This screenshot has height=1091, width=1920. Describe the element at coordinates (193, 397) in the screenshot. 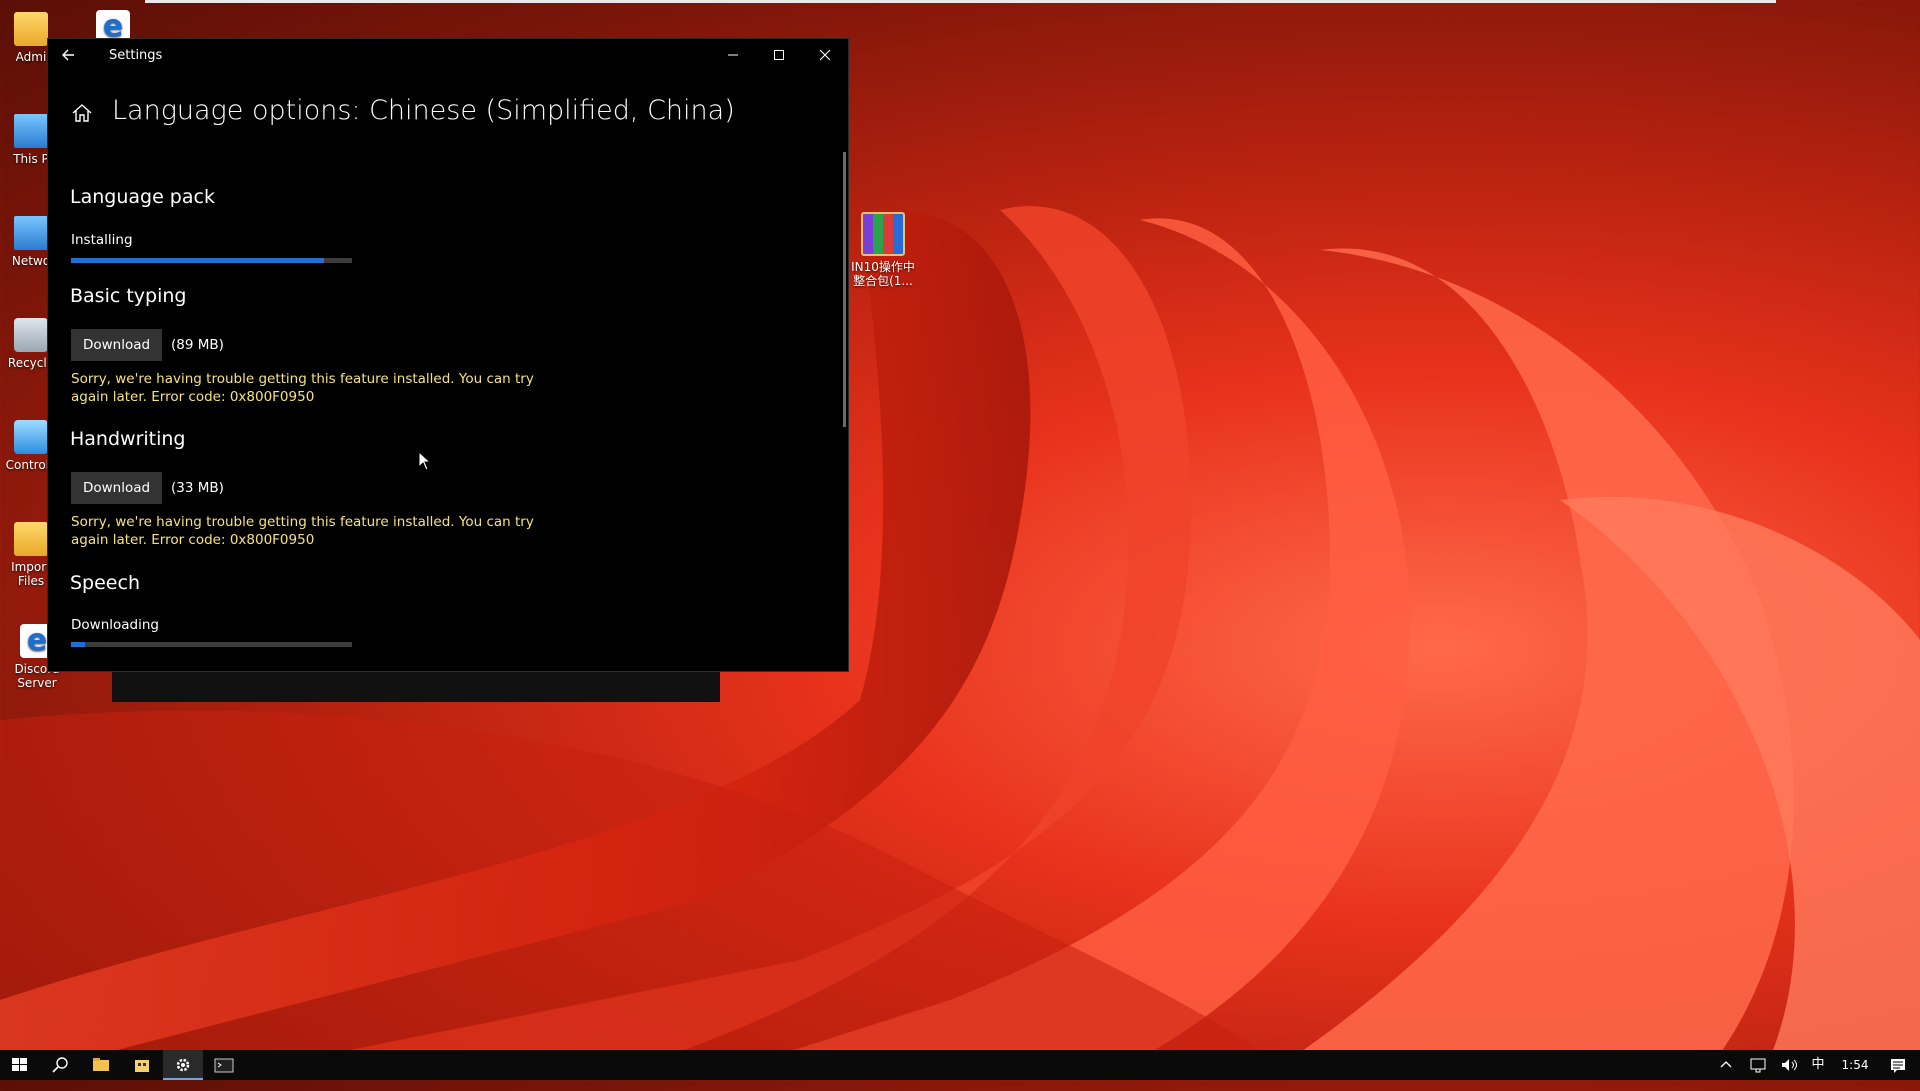

I see `basic-typing-error-line-2: again later. Error code: 0x800F0950` at that location.